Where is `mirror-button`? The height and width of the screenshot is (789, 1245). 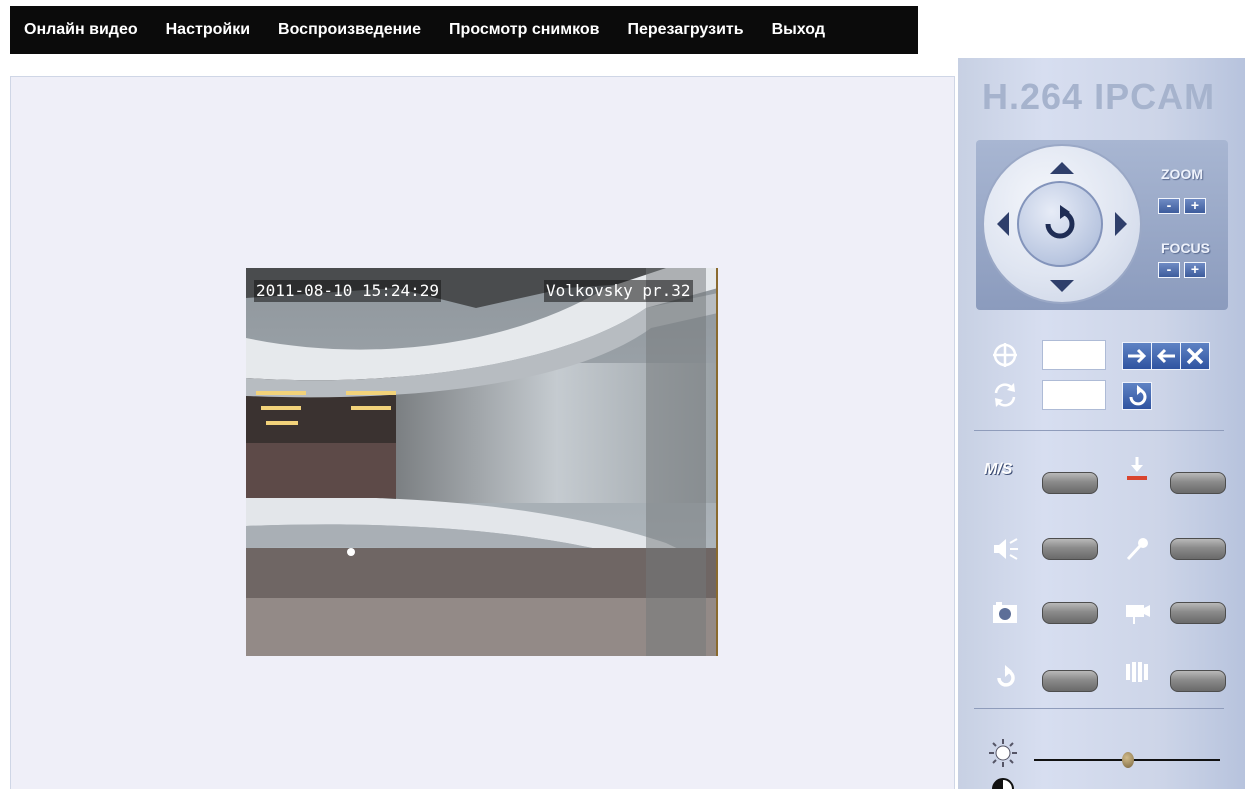 mirror-button is located at coordinates (1198, 681).